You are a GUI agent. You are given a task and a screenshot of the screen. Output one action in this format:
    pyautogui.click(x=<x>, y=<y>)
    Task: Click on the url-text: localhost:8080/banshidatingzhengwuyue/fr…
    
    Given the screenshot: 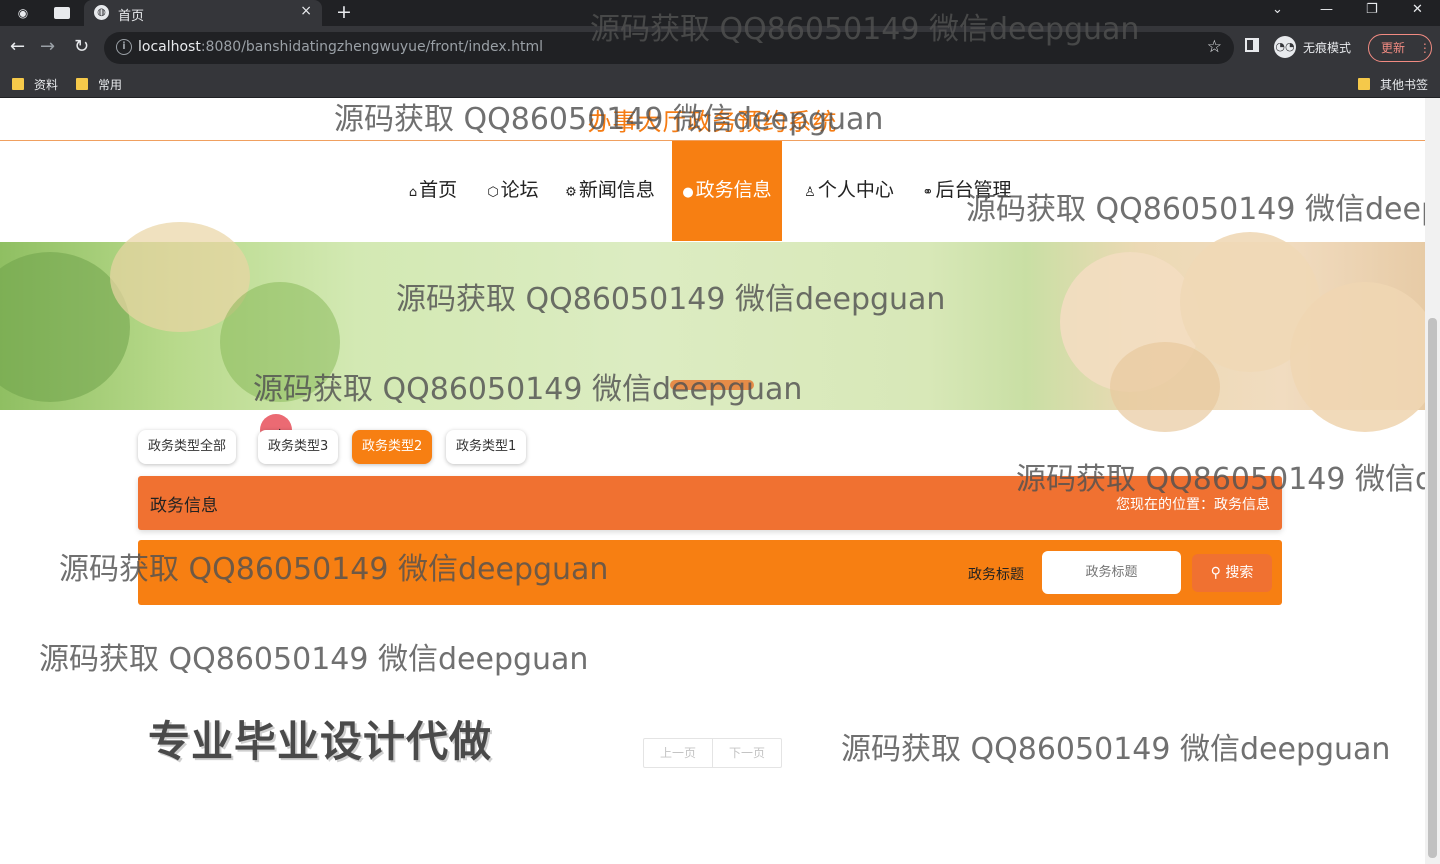 What is the action you would take?
    pyautogui.click(x=340, y=47)
    